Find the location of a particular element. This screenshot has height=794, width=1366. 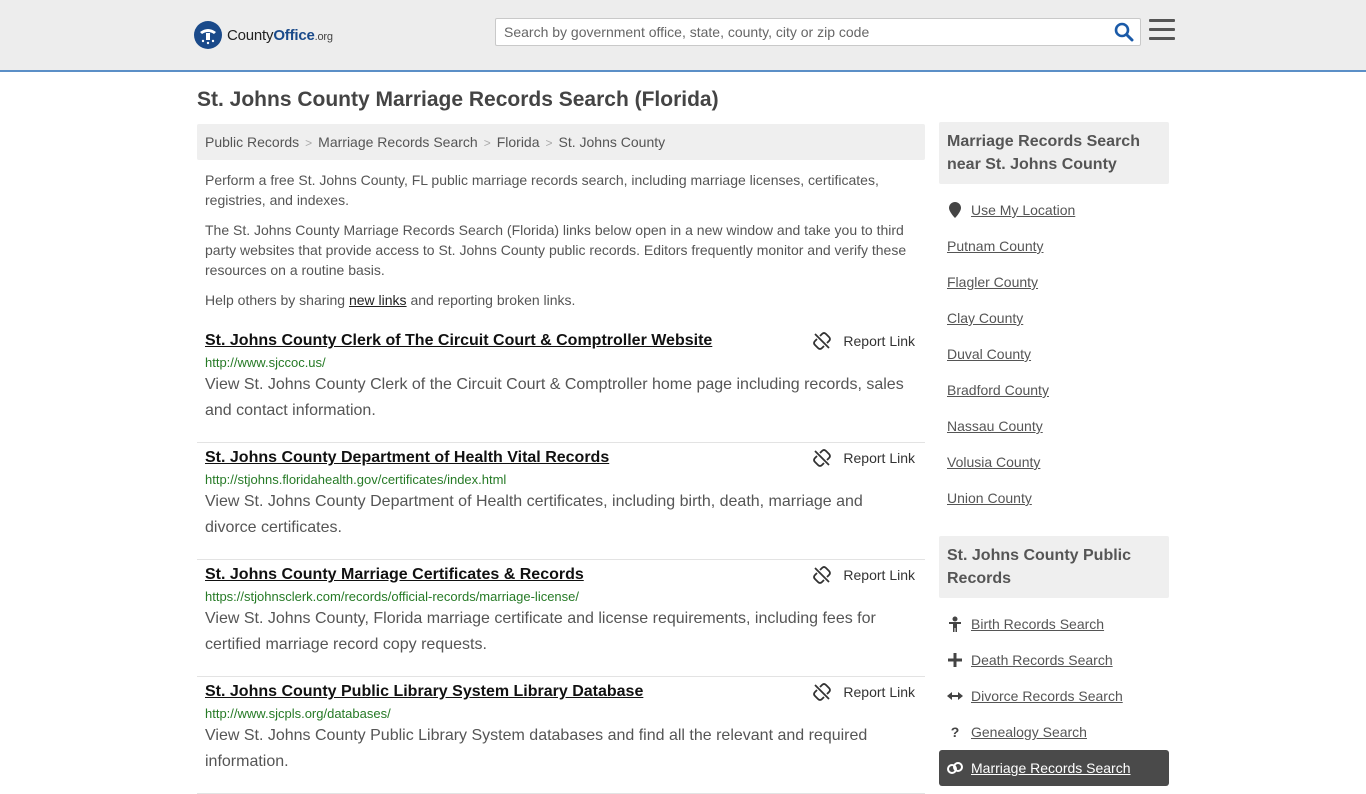

site-logo: CountyOffice.org is located at coordinates (263, 35).